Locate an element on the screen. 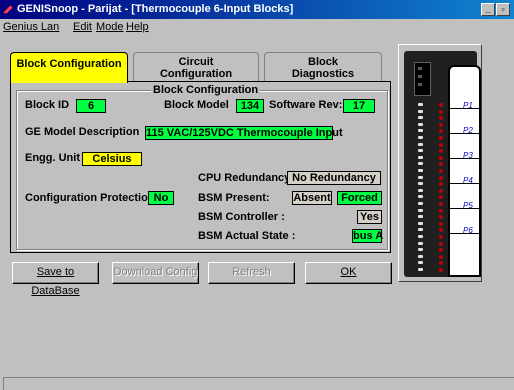  module-status-leds is located at coordinates (422, 79).